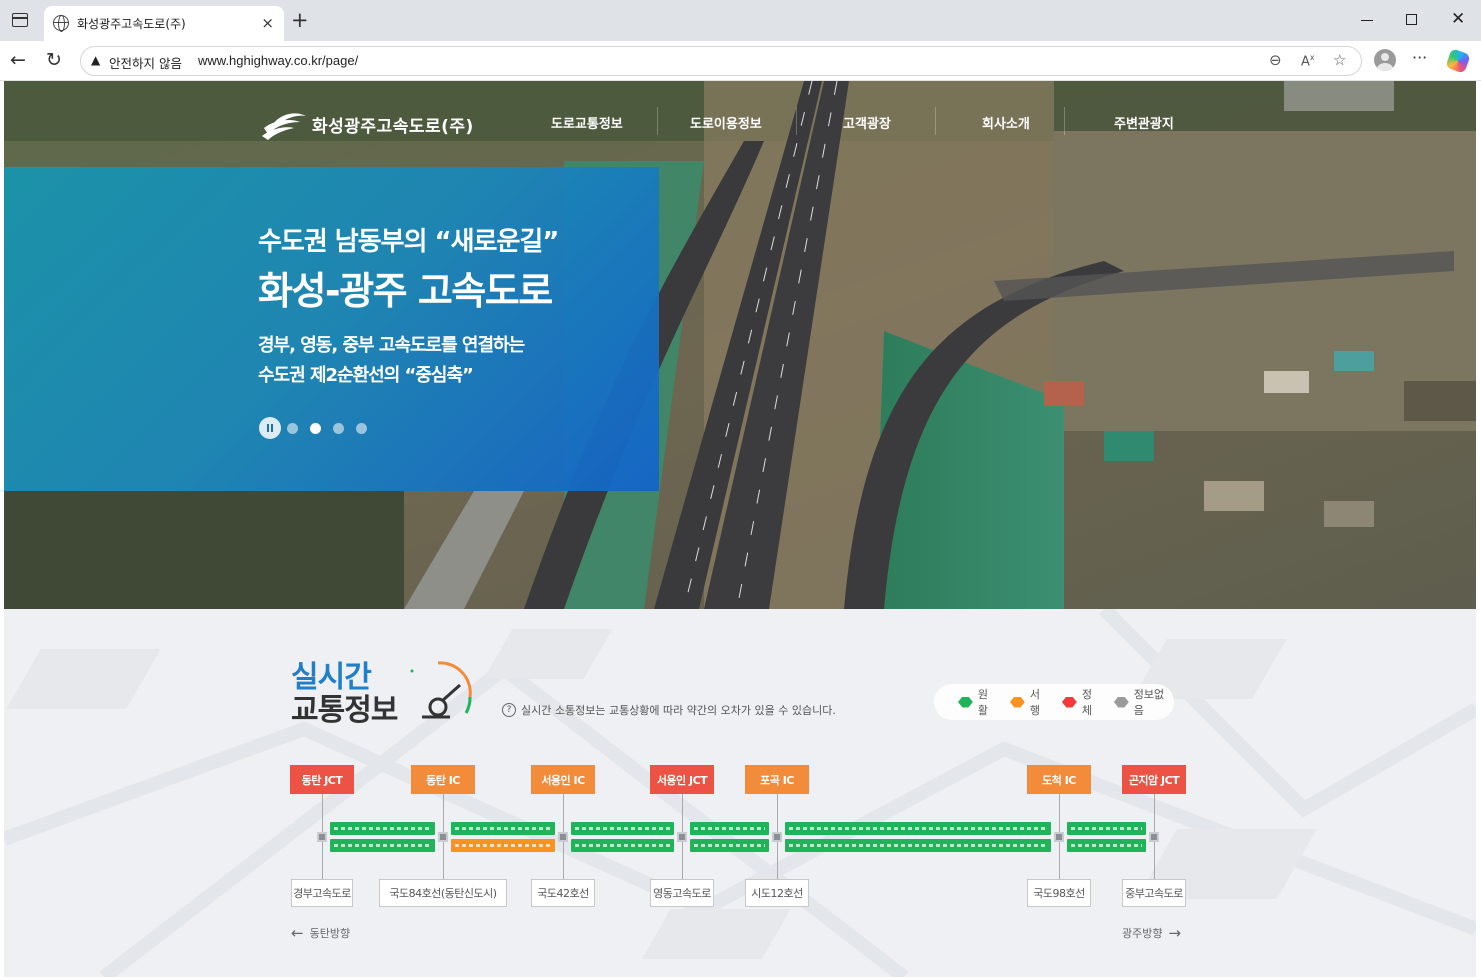 The width and height of the screenshot is (1481, 980). What do you see at coordinates (669, 710) in the screenshot?
I see `traffic-notice: ? 실시간 소통정보는 교통상황에 따라 약간의 오차가 있을 수 있습니다.` at bounding box center [669, 710].